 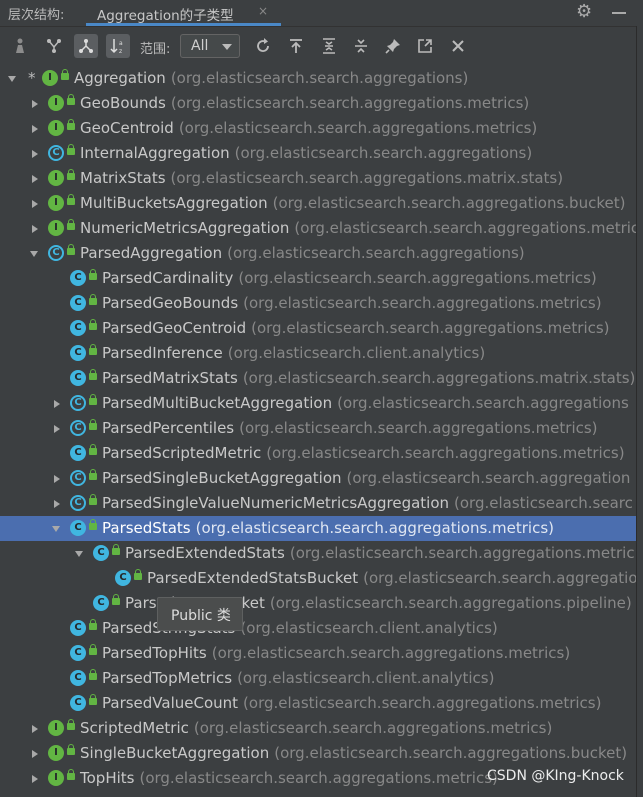 I want to click on gear-icon: ⚙, so click(x=584, y=11).